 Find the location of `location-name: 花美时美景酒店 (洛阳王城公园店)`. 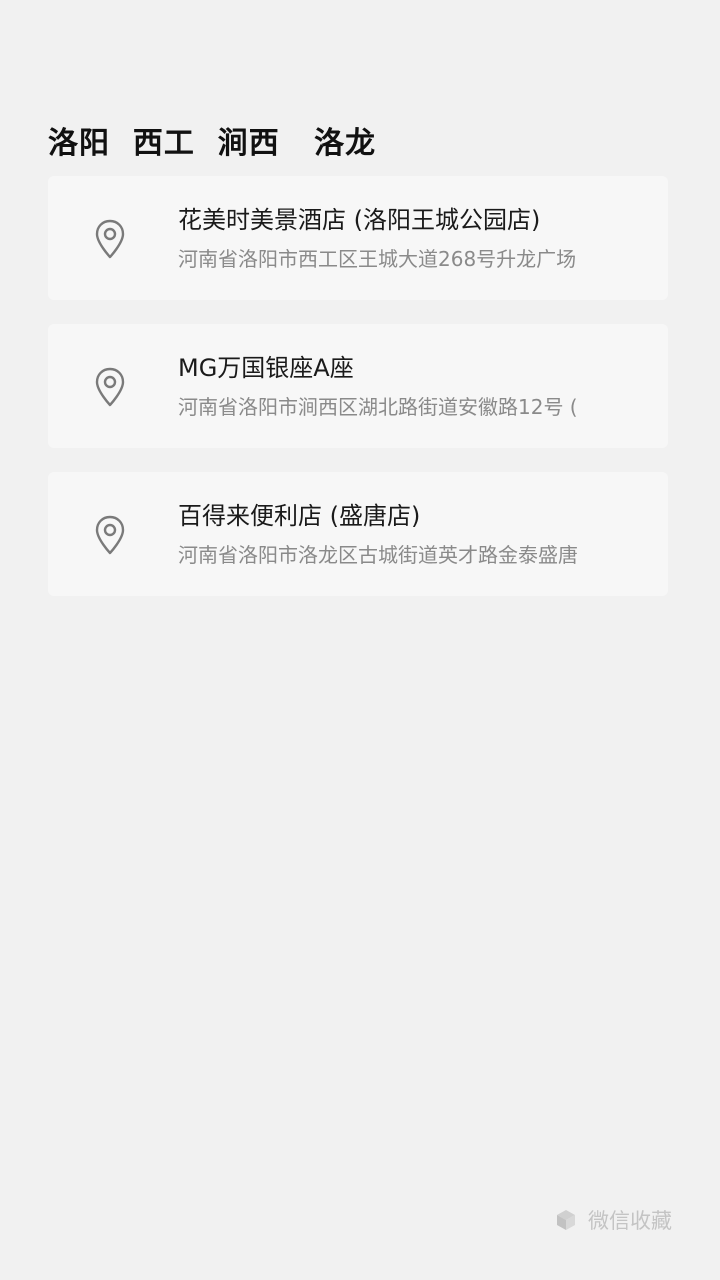

location-name: 花美时美景酒店 (洛阳王城公园店) is located at coordinates (359, 220).